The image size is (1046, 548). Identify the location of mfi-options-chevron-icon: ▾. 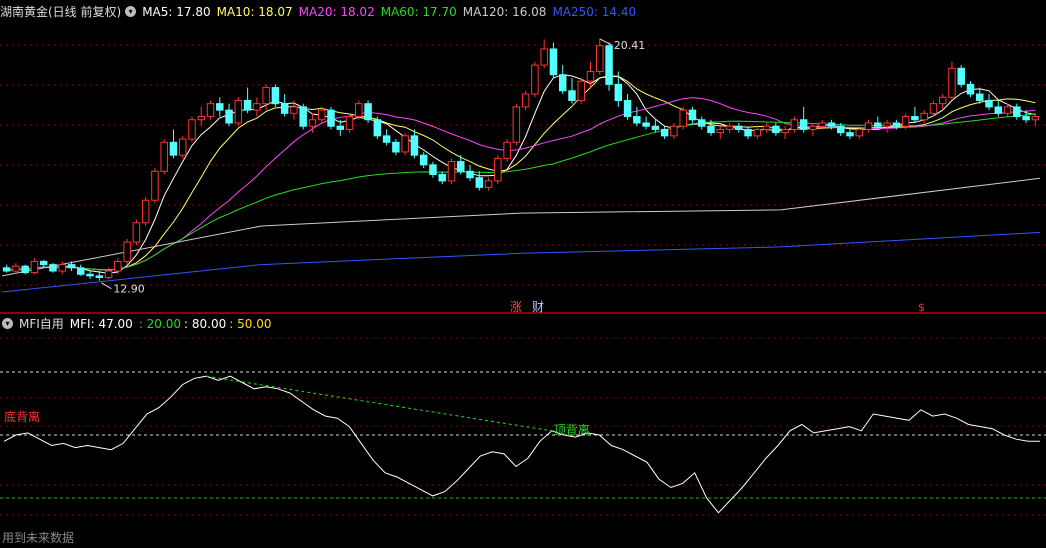
(7, 323).